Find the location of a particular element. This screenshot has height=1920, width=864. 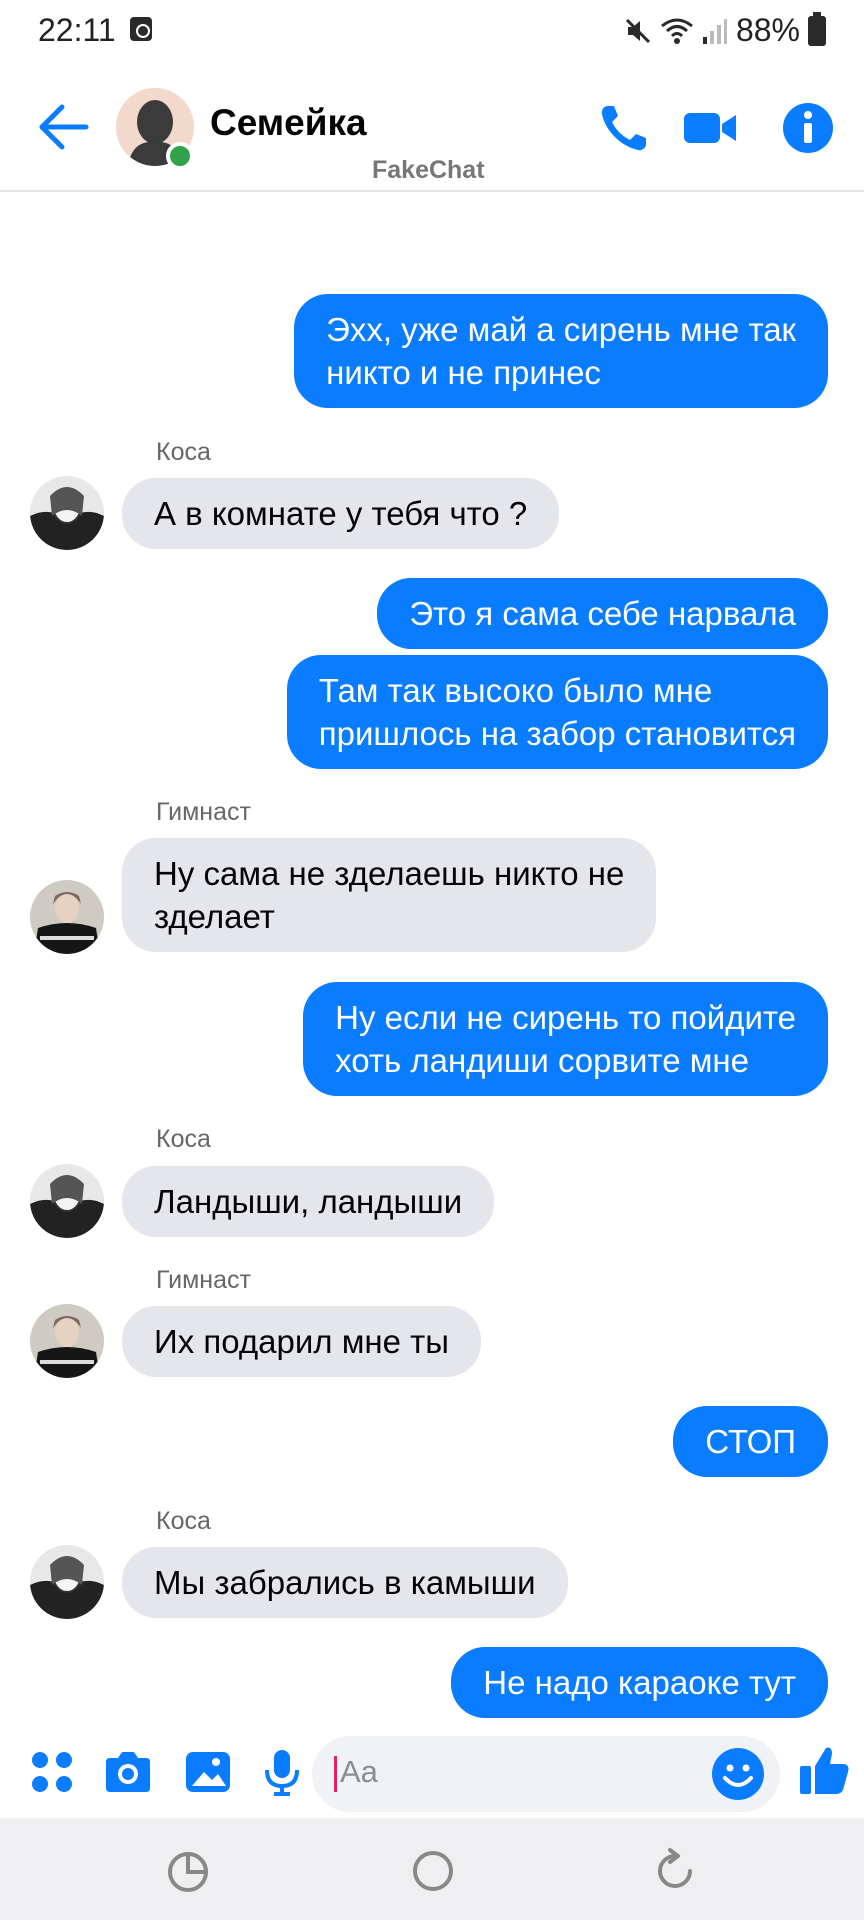

phone-icon is located at coordinates (624, 128).